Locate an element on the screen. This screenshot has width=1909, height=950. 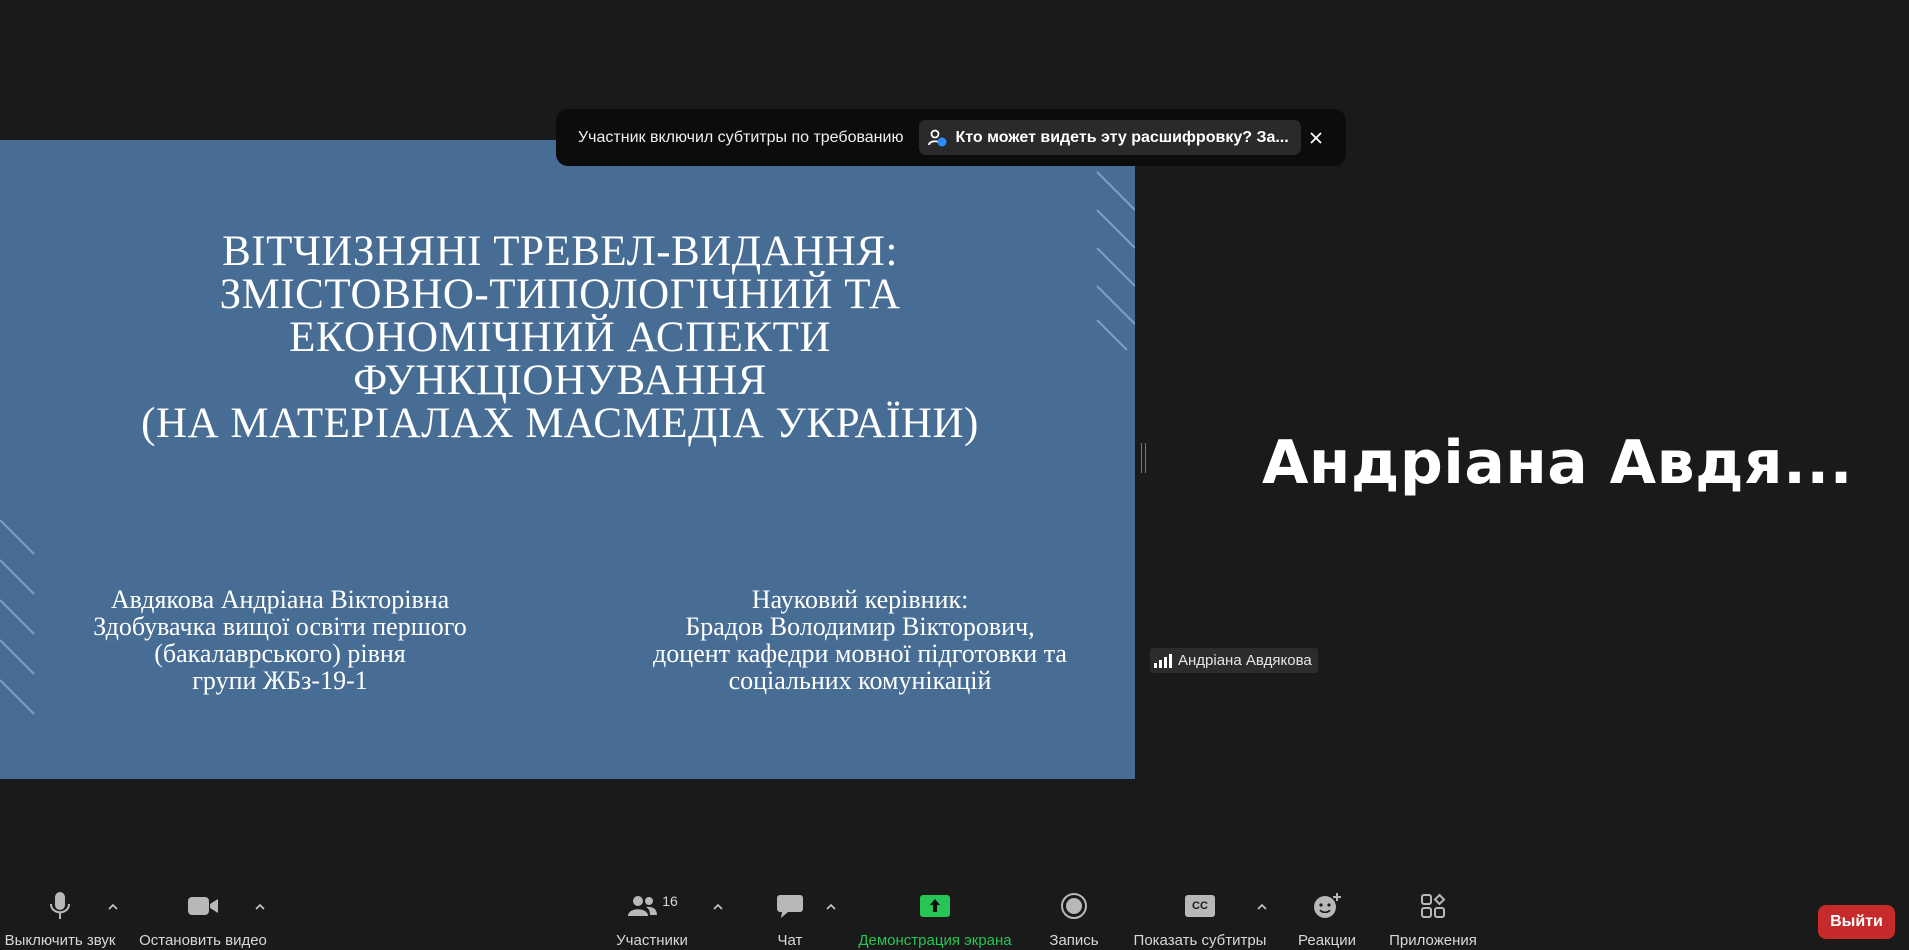
slide-title-line: ЕКОНОМІЧНИЙ АСПЕКТИ is located at coordinates (560, 337).